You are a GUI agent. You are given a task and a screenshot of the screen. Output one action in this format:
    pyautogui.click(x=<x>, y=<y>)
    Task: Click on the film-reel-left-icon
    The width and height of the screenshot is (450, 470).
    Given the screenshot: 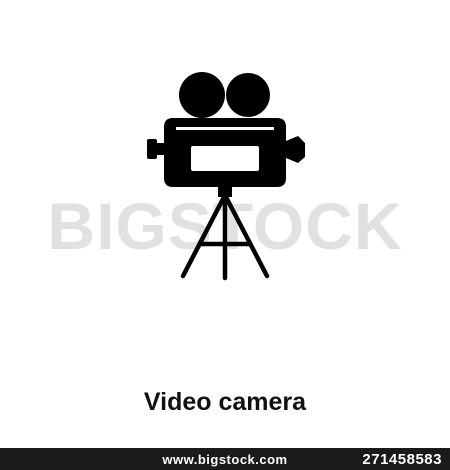 What is the action you would take?
    pyautogui.click(x=202, y=95)
    